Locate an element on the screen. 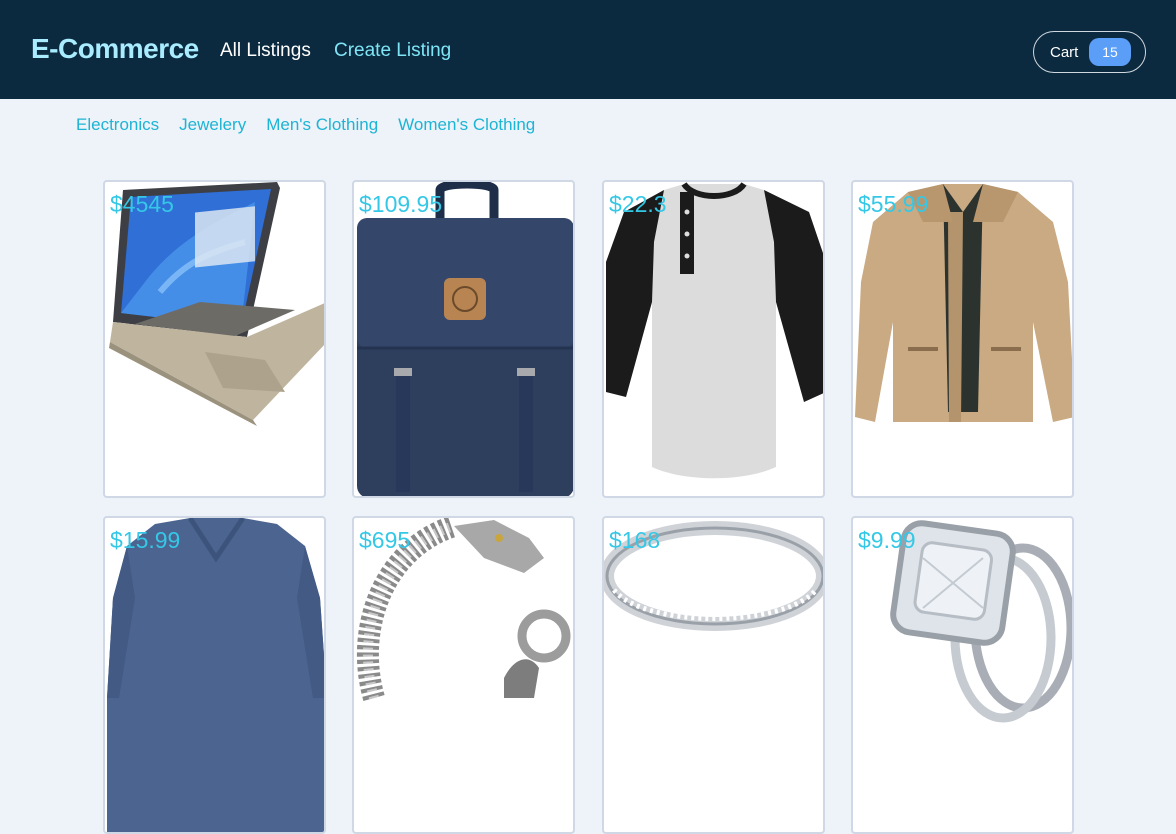 The image size is (1176, 834). dragon-bracelet-image is located at coordinates (463, 610).